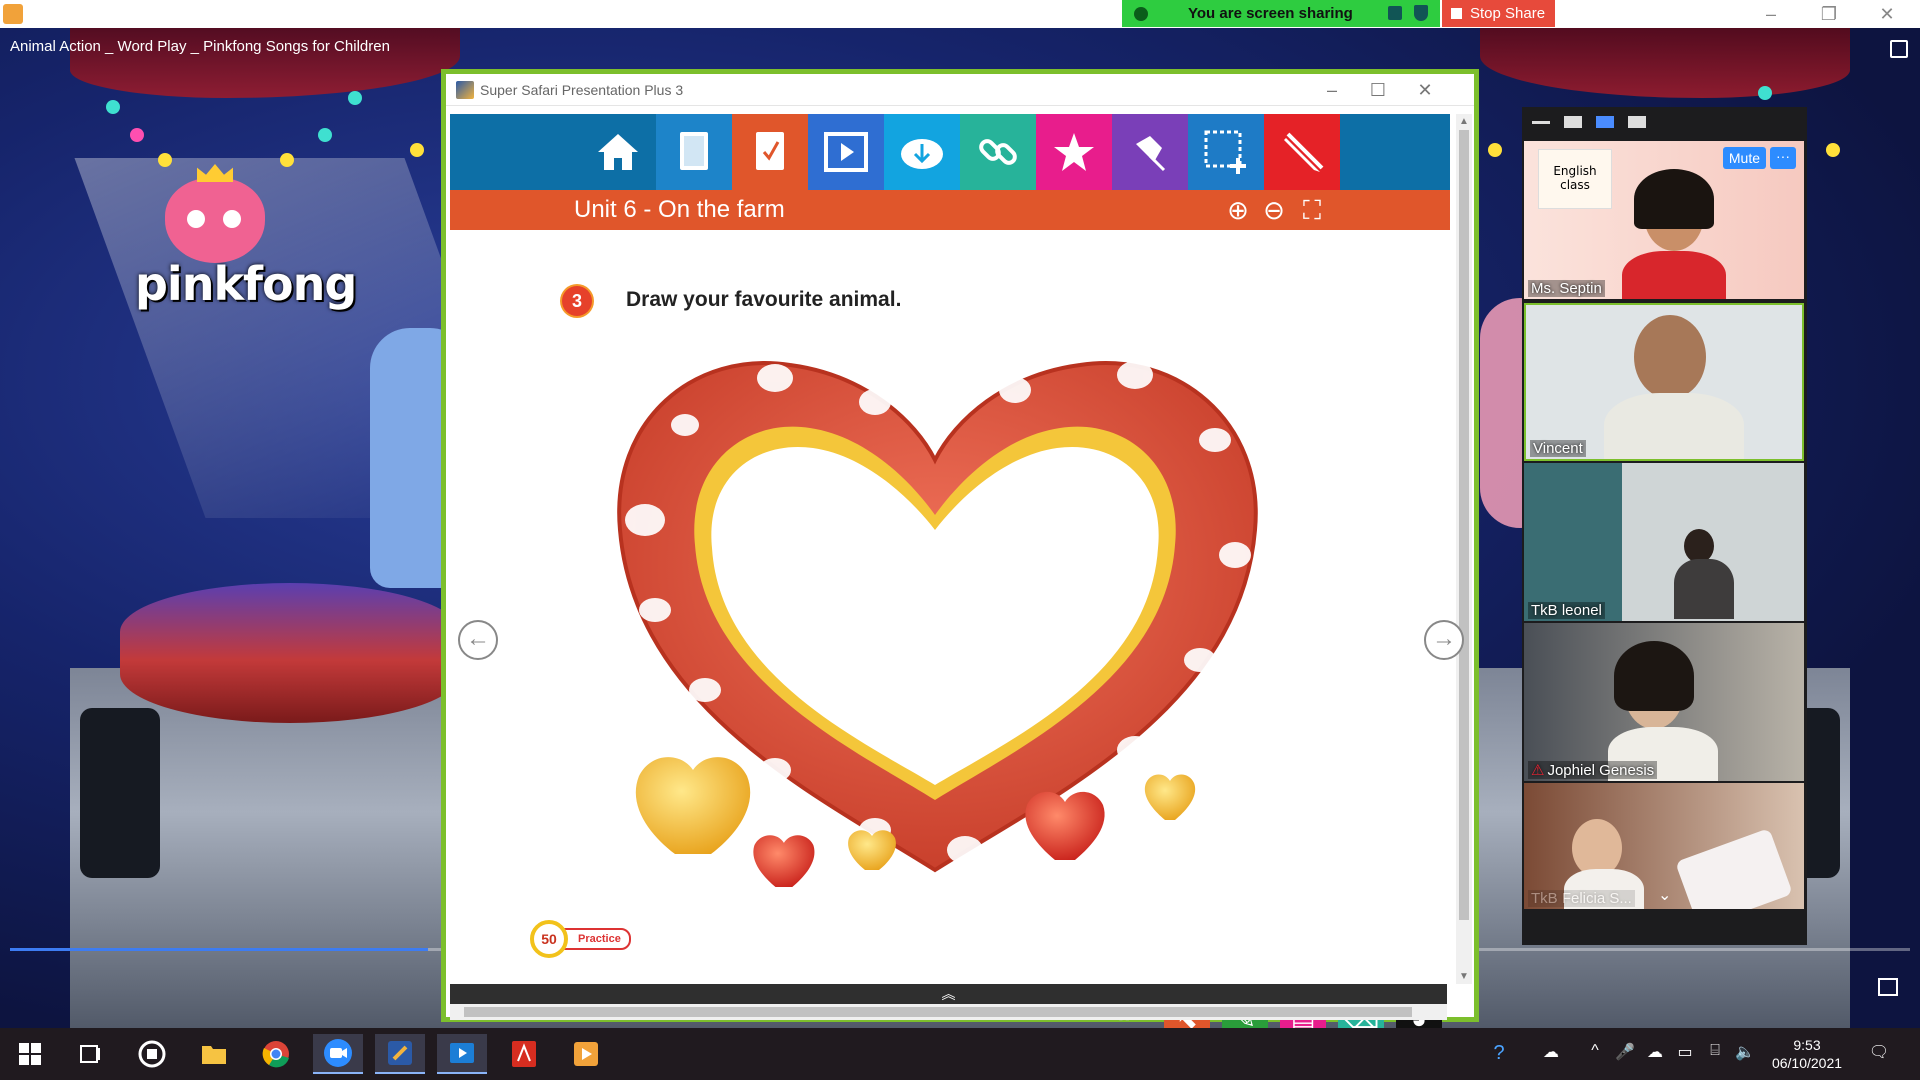 This screenshot has height=1080, width=1920. What do you see at coordinates (960, 1054) in the screenshot?
I see `windows-taskbar: ? ☁ ^ 🎤 ☁ ▭ ⌸ 🔈 9:53 06/10/2021 🗨` at bounding box center [960, 1054].